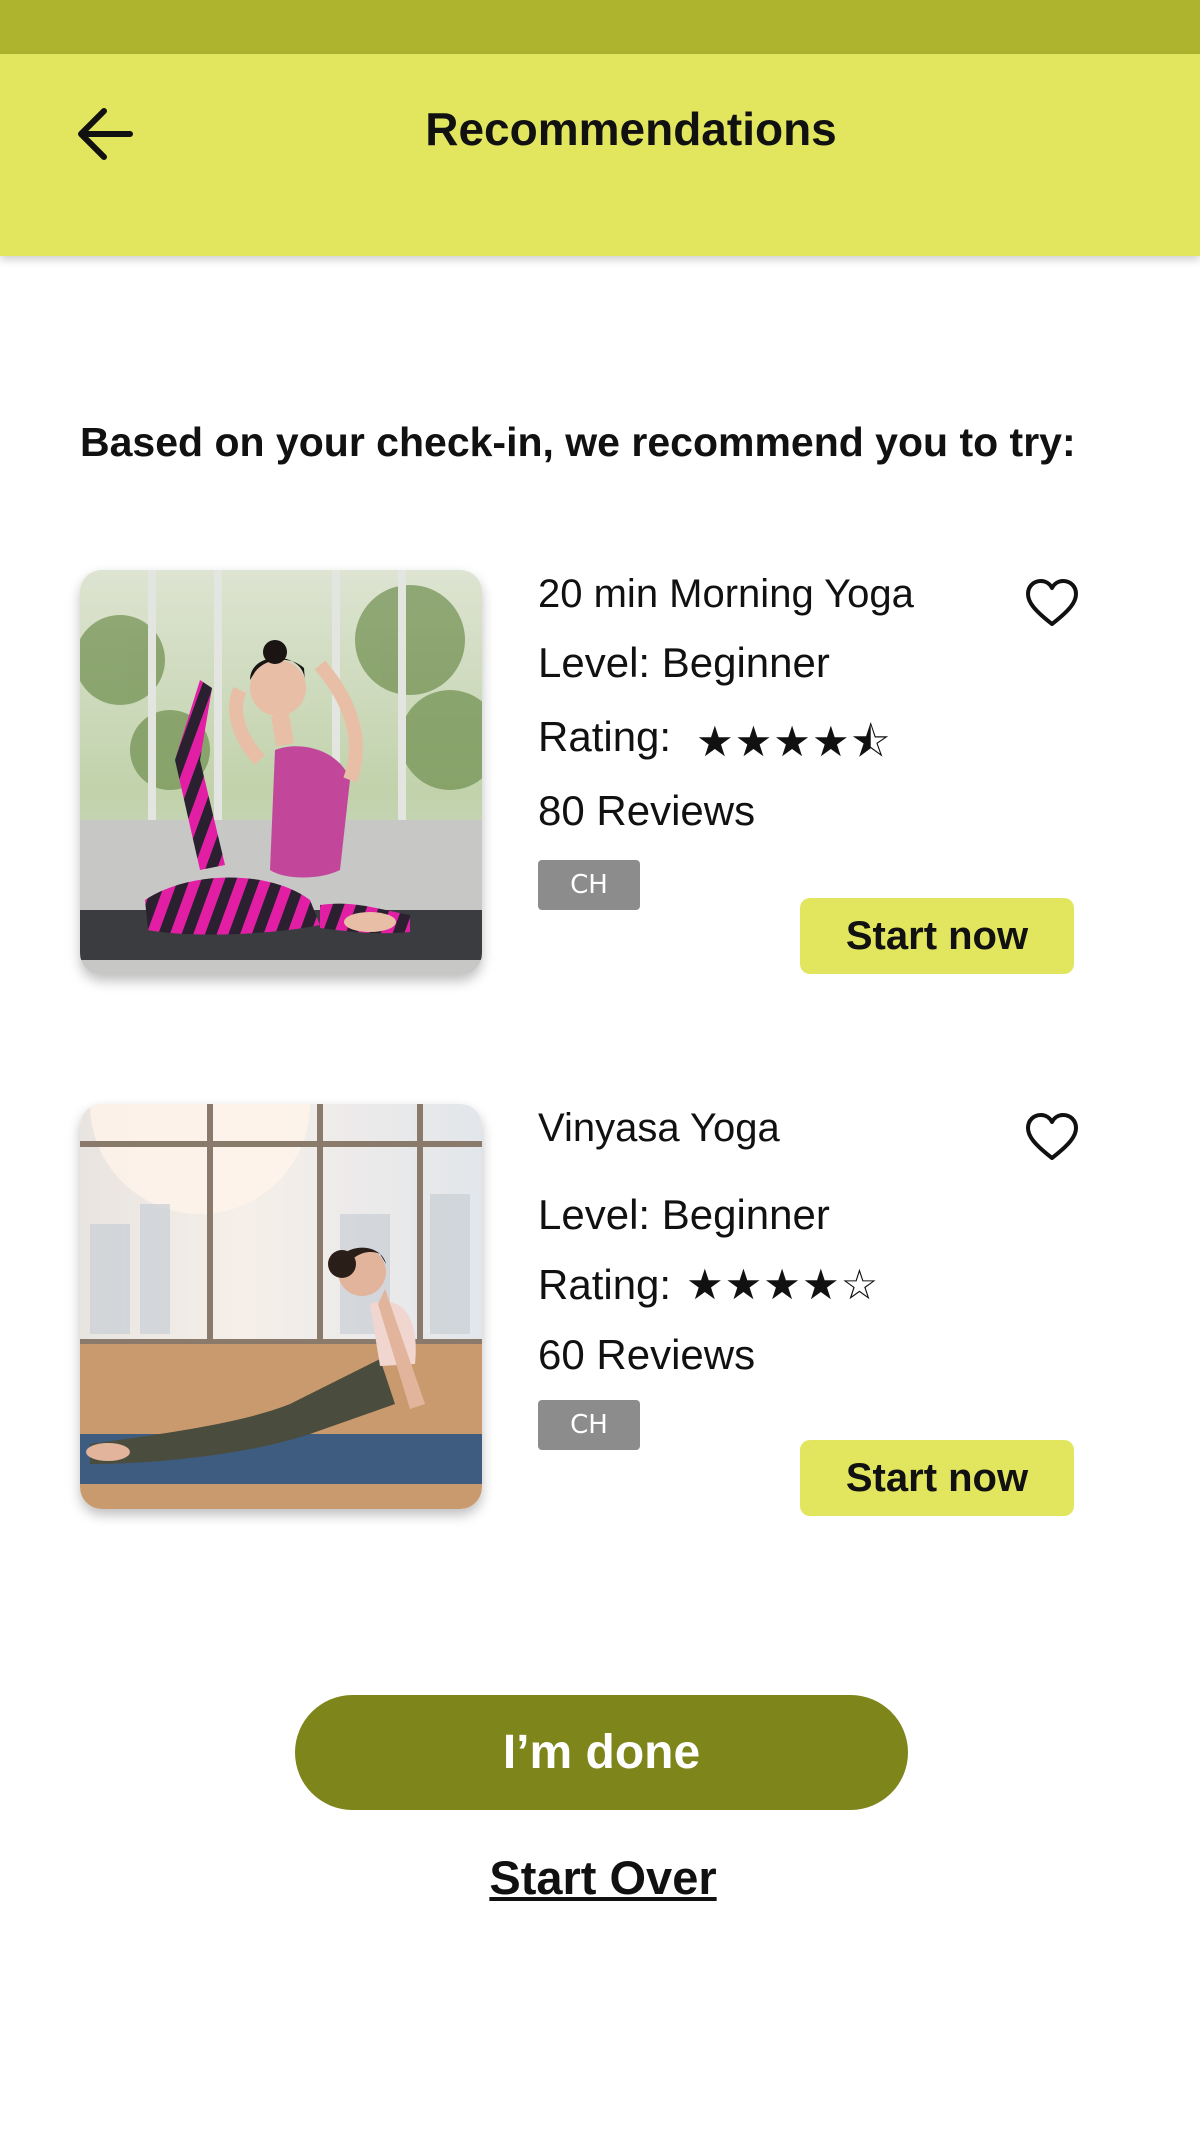 This screenshot has width=1200, height=2134. Describe the element at coordinates (600, 1877) in the screenshot. I see `start-over-link: Start Over` at that location.